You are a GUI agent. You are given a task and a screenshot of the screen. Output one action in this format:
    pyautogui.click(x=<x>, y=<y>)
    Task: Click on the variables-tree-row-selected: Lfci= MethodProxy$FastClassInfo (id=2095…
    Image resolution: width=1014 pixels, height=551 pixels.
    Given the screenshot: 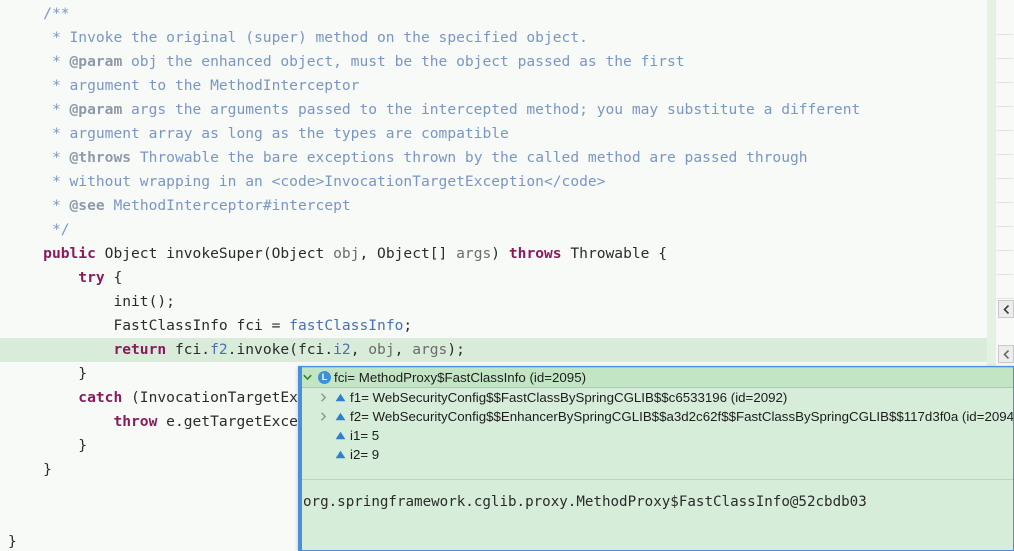 What is the action you would take?
    pyautogui.click(x=656, y=377)
    